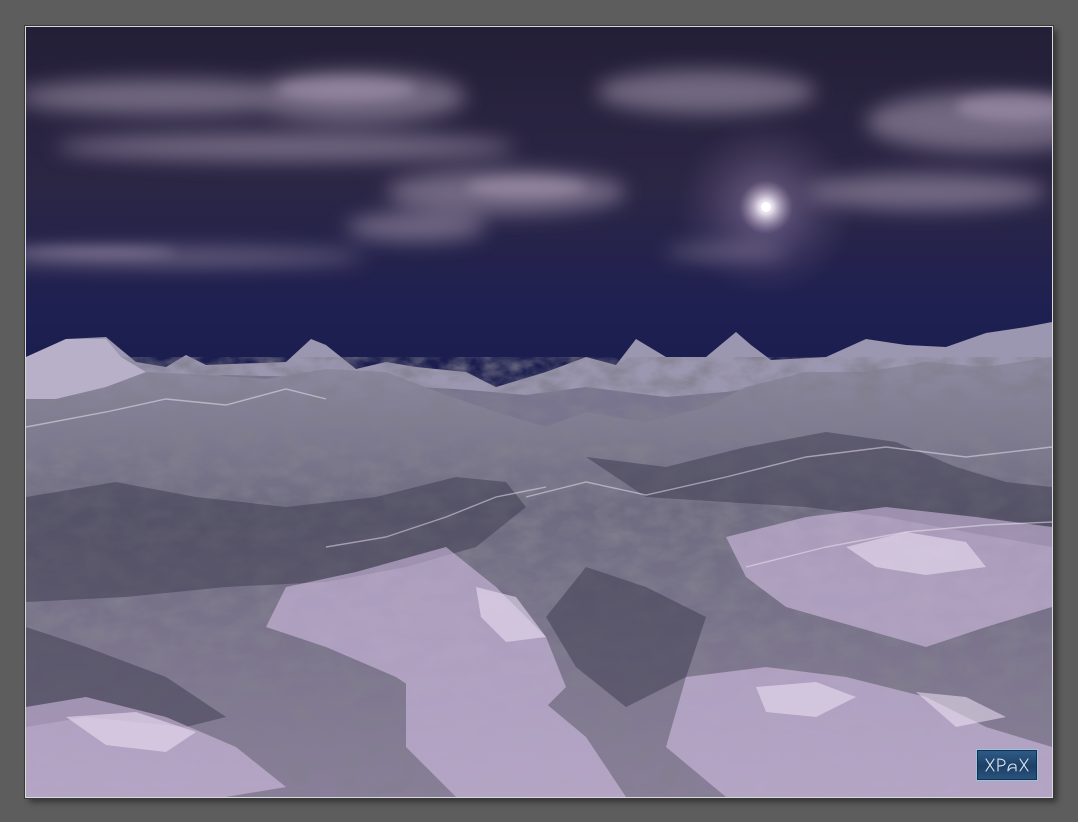 The image size is (1078, 822). What do you see at coordinates (766, 207) in the screenshot?
I see `sun` at bounding box center [766, 207].